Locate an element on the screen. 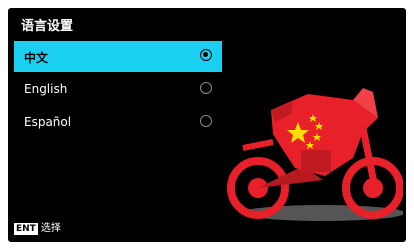 This screenshot has width=414, height=250. radio-selected-icon is located at coordinates (206, 55).